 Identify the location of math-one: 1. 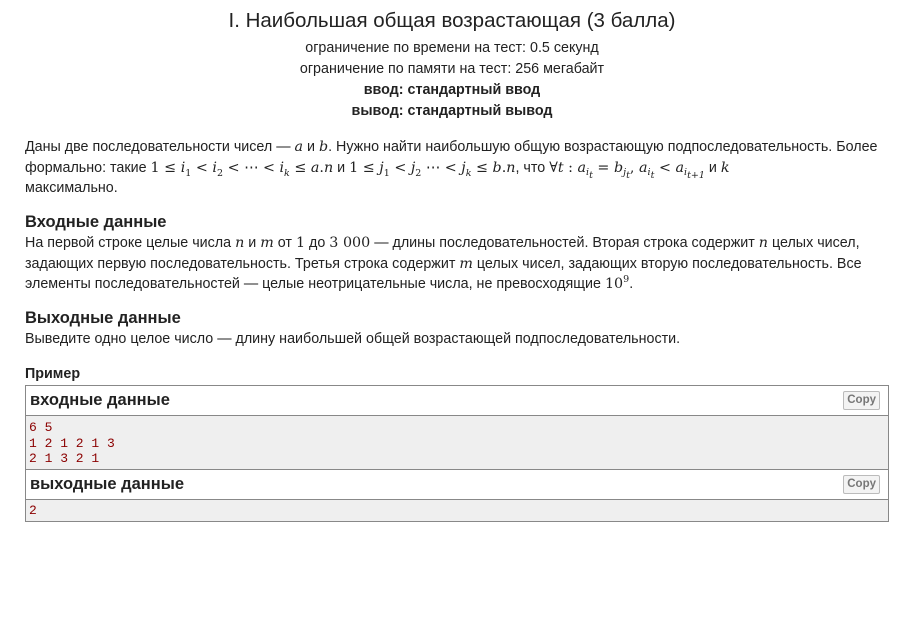
(300, 243).